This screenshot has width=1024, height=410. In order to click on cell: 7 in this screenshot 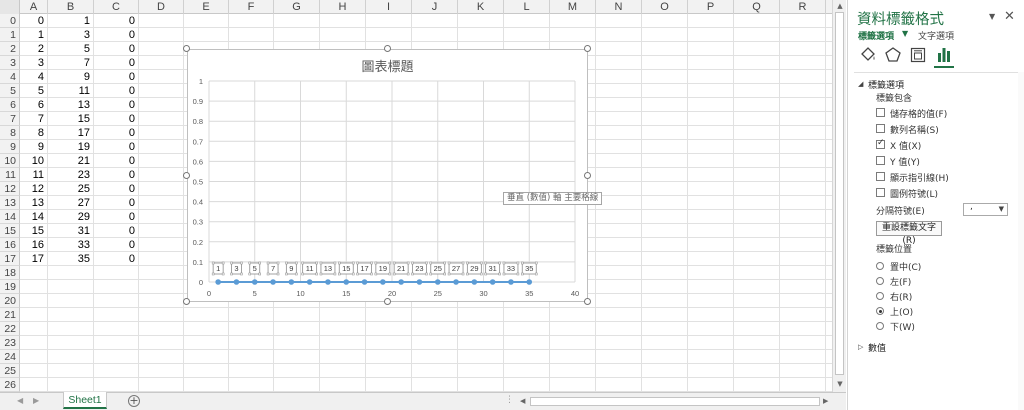, I will do `click(71, 63)`.